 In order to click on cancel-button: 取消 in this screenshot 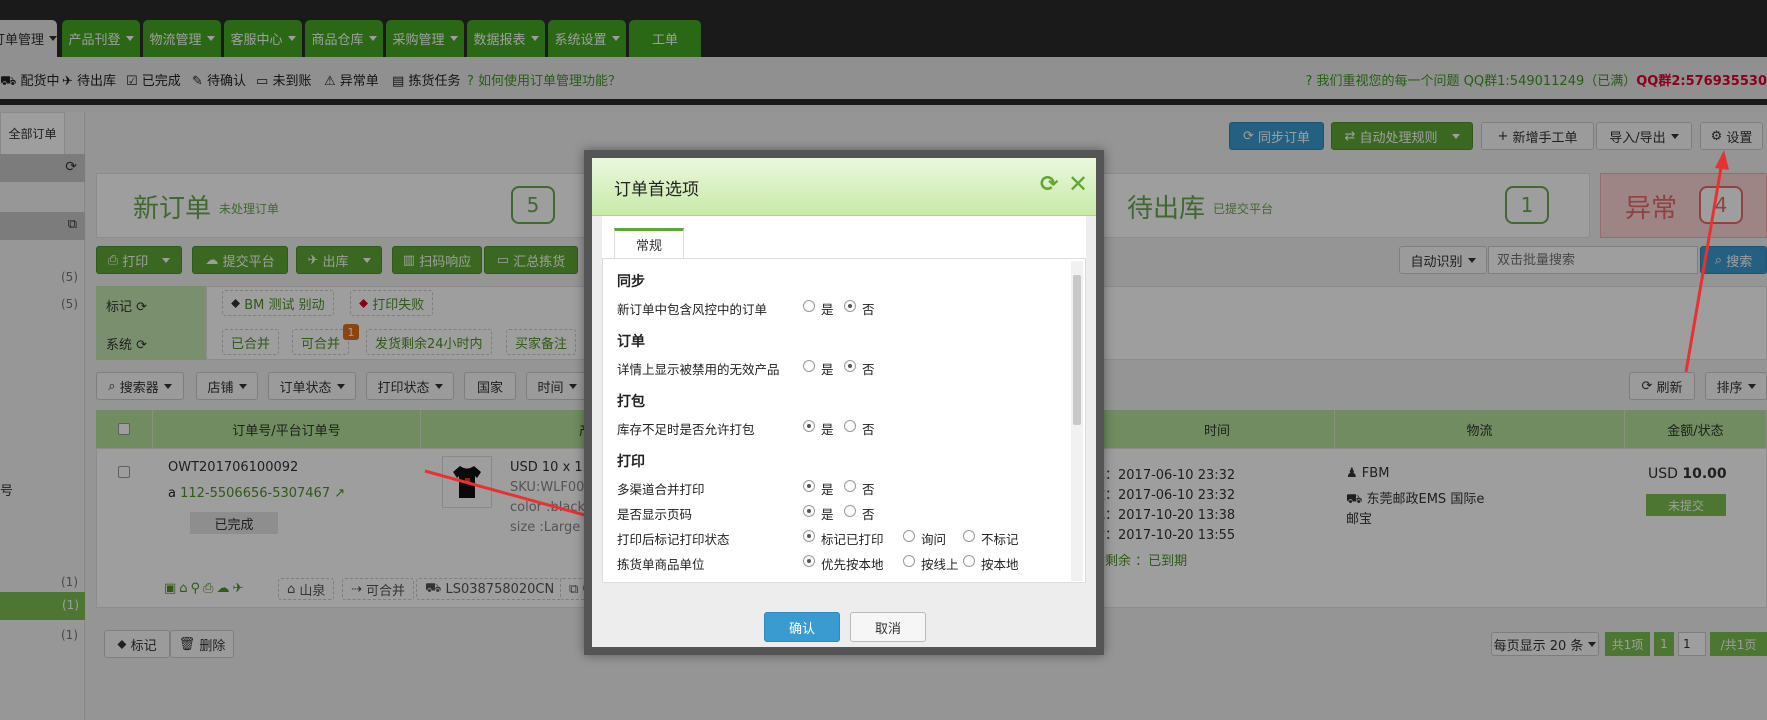, I will do `click(888, 627)`.